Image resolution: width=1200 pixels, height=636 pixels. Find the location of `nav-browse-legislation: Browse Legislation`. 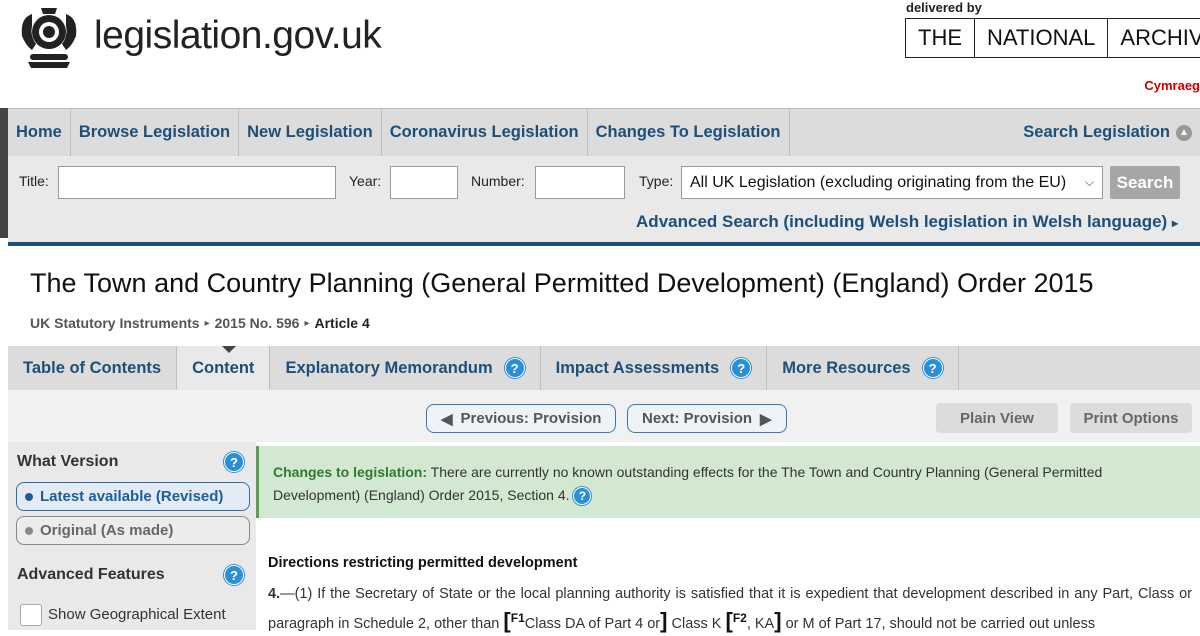

nav-browse-legislation: Browse Legislation is located at coordinates (155, 132).